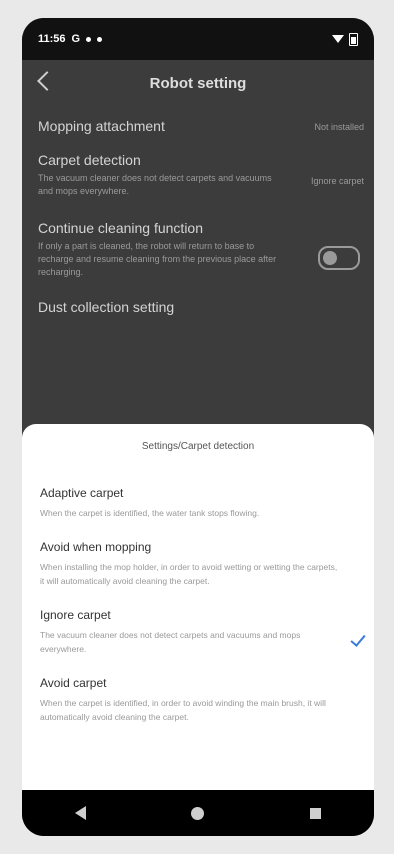  I want to click on status-time: 11:56, so click(52, 39).